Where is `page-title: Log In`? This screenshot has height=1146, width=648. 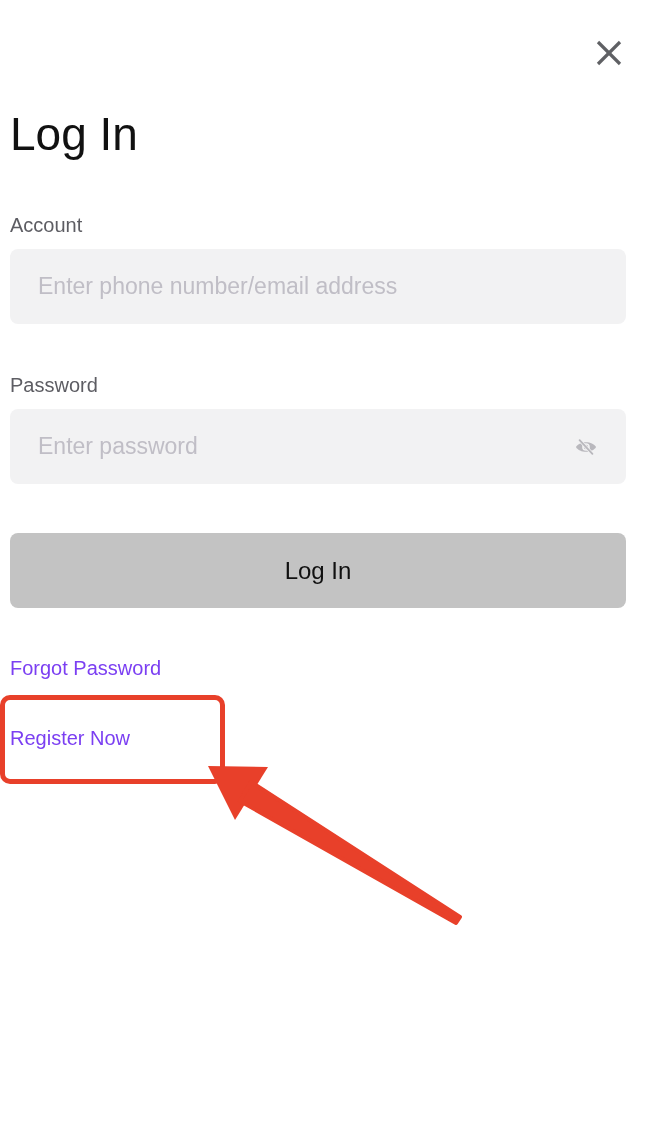 page-title: Log In is located at coordinates (74, 134).